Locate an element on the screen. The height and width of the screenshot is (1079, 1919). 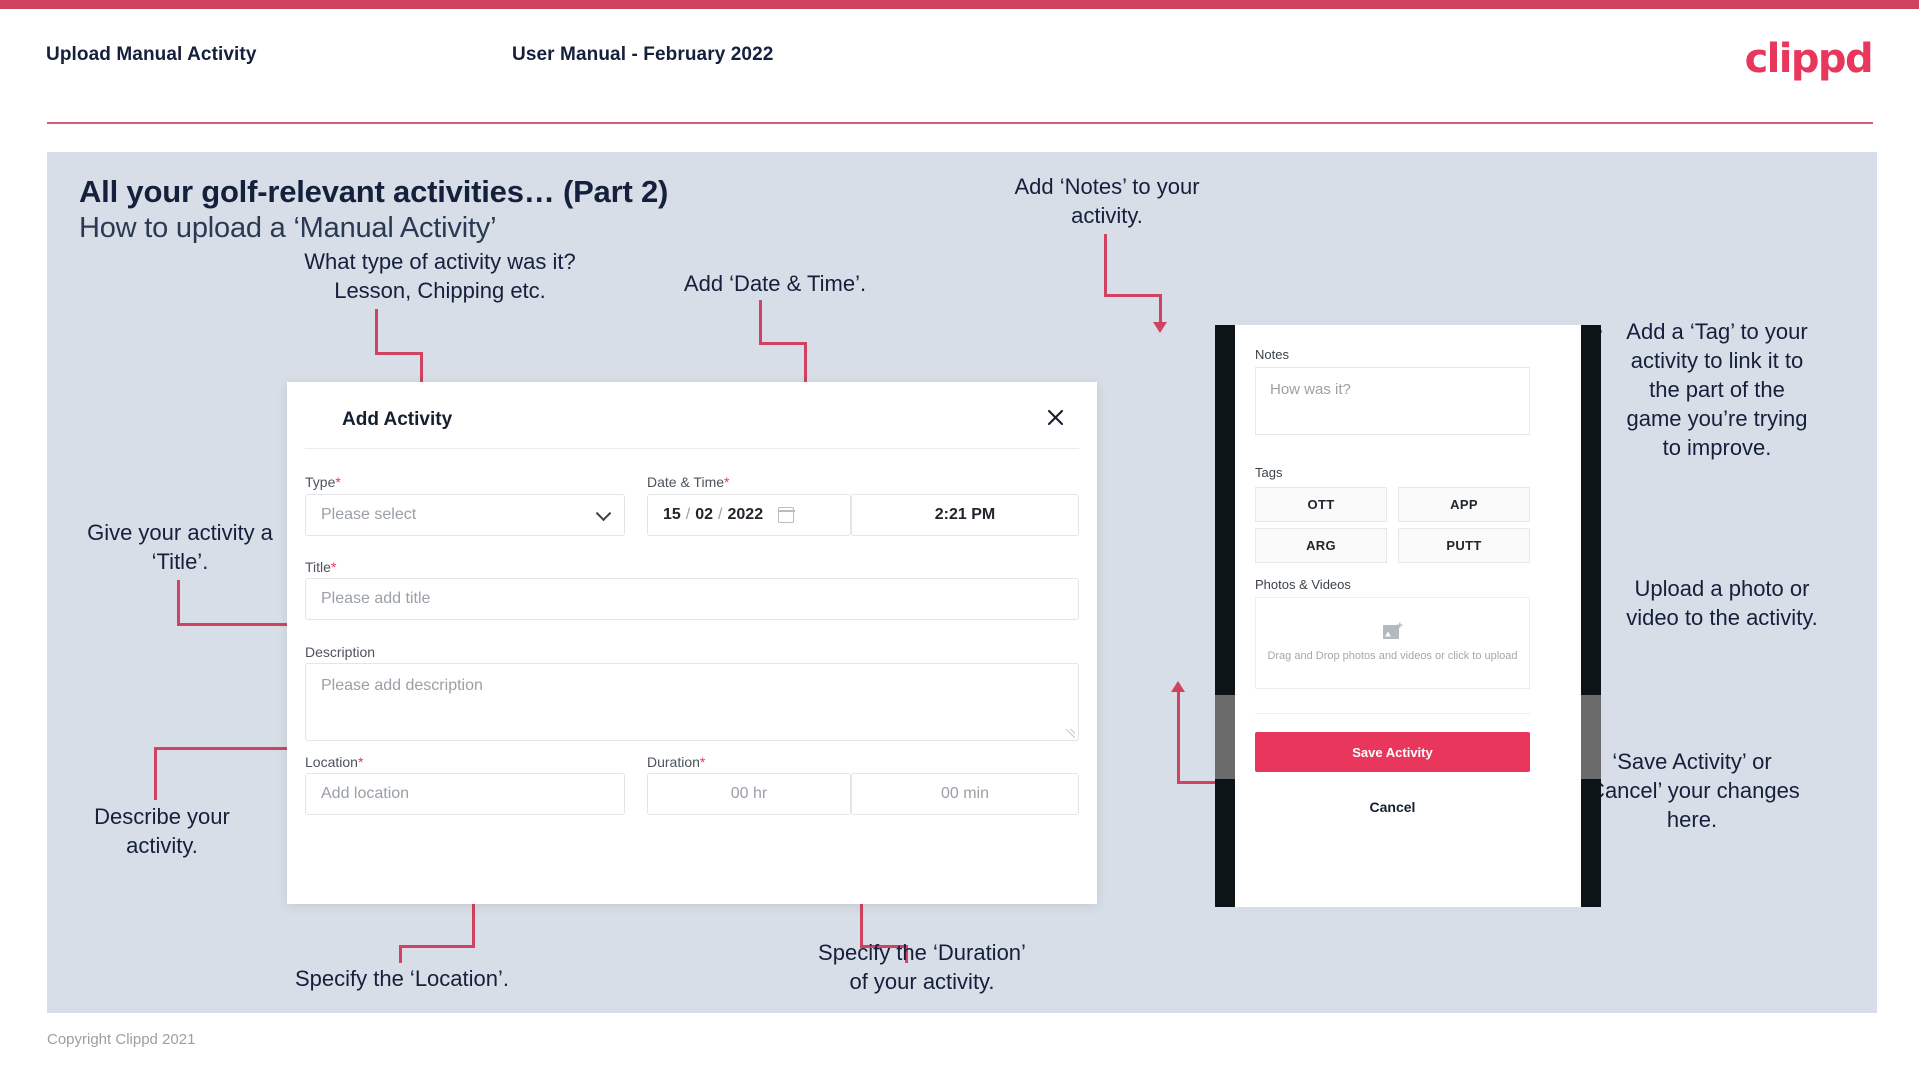
tag-button-arg: ARG is located at coordinates (1321, 545).